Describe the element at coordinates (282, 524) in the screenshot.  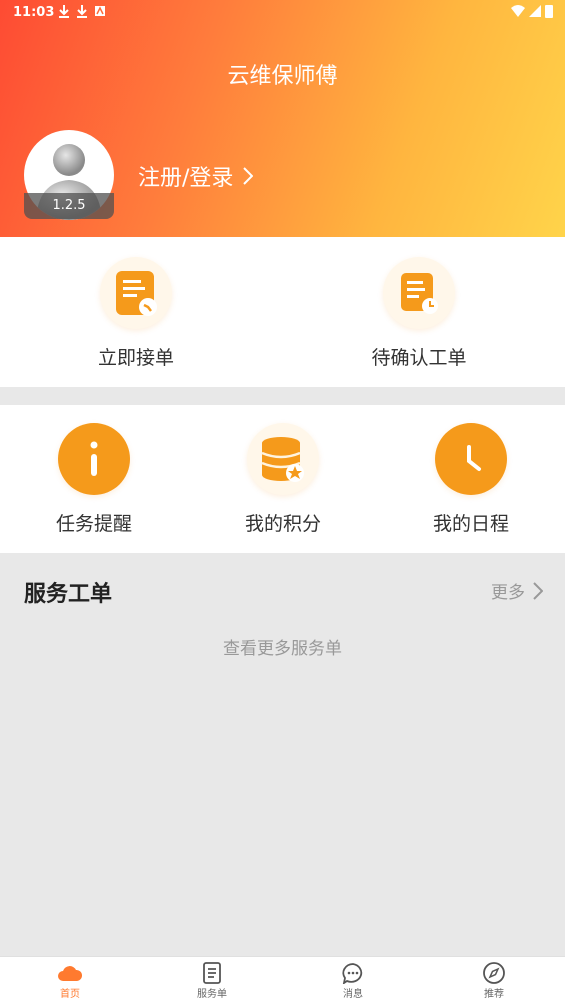
I see `my-points-label: 我的积分` at that location.